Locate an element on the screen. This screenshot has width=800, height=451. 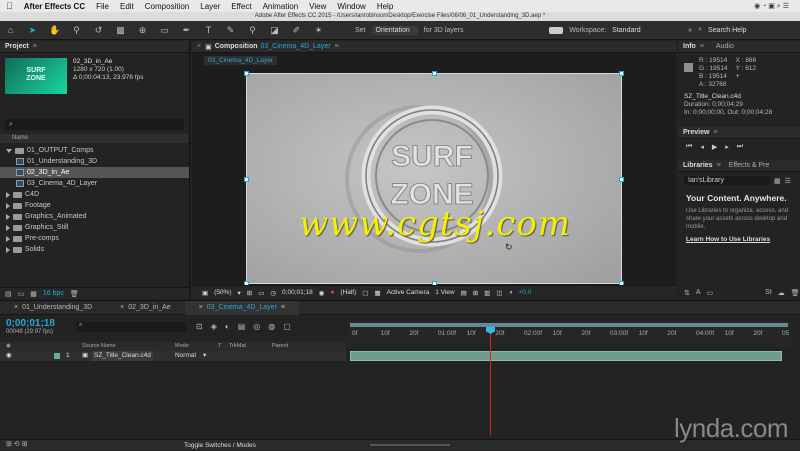
tab-02-3d-in-ae: × 02_3D_in_Ae is located at coordinates (145, 307).